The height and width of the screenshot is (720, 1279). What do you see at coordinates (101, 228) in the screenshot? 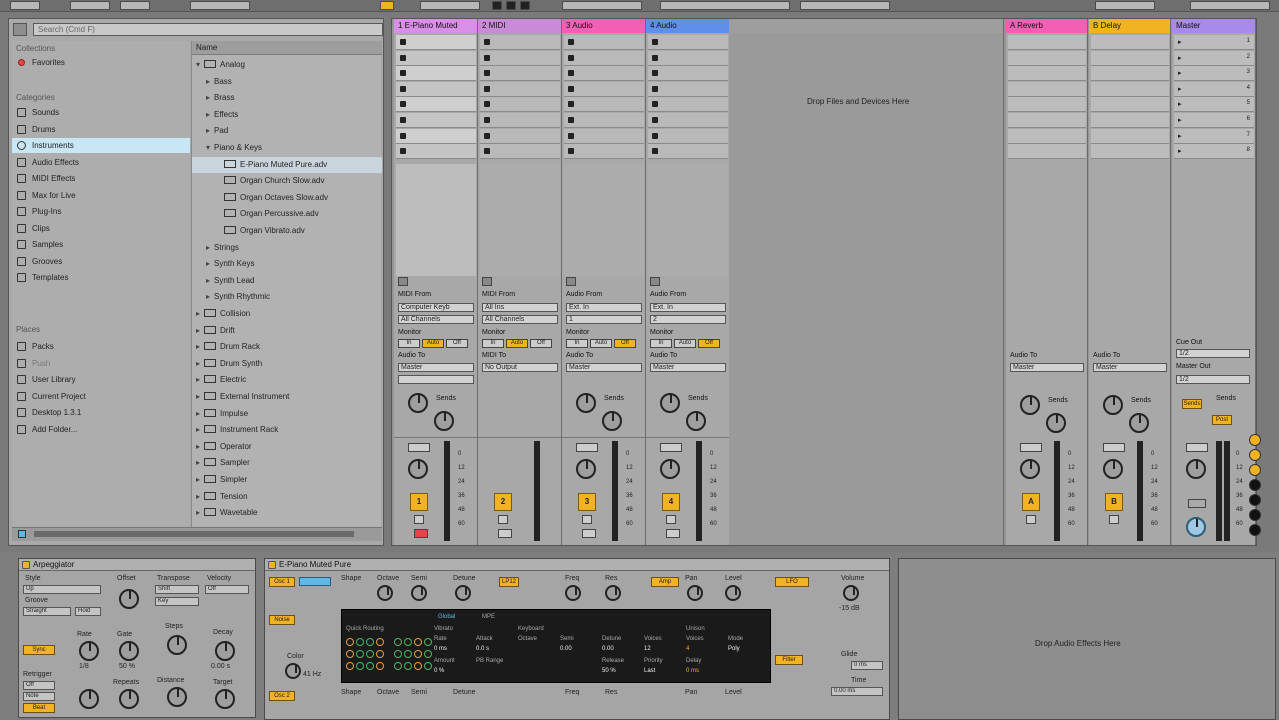
I see `sidebar-item-clips: Clips` at bounding box center [101, 228].